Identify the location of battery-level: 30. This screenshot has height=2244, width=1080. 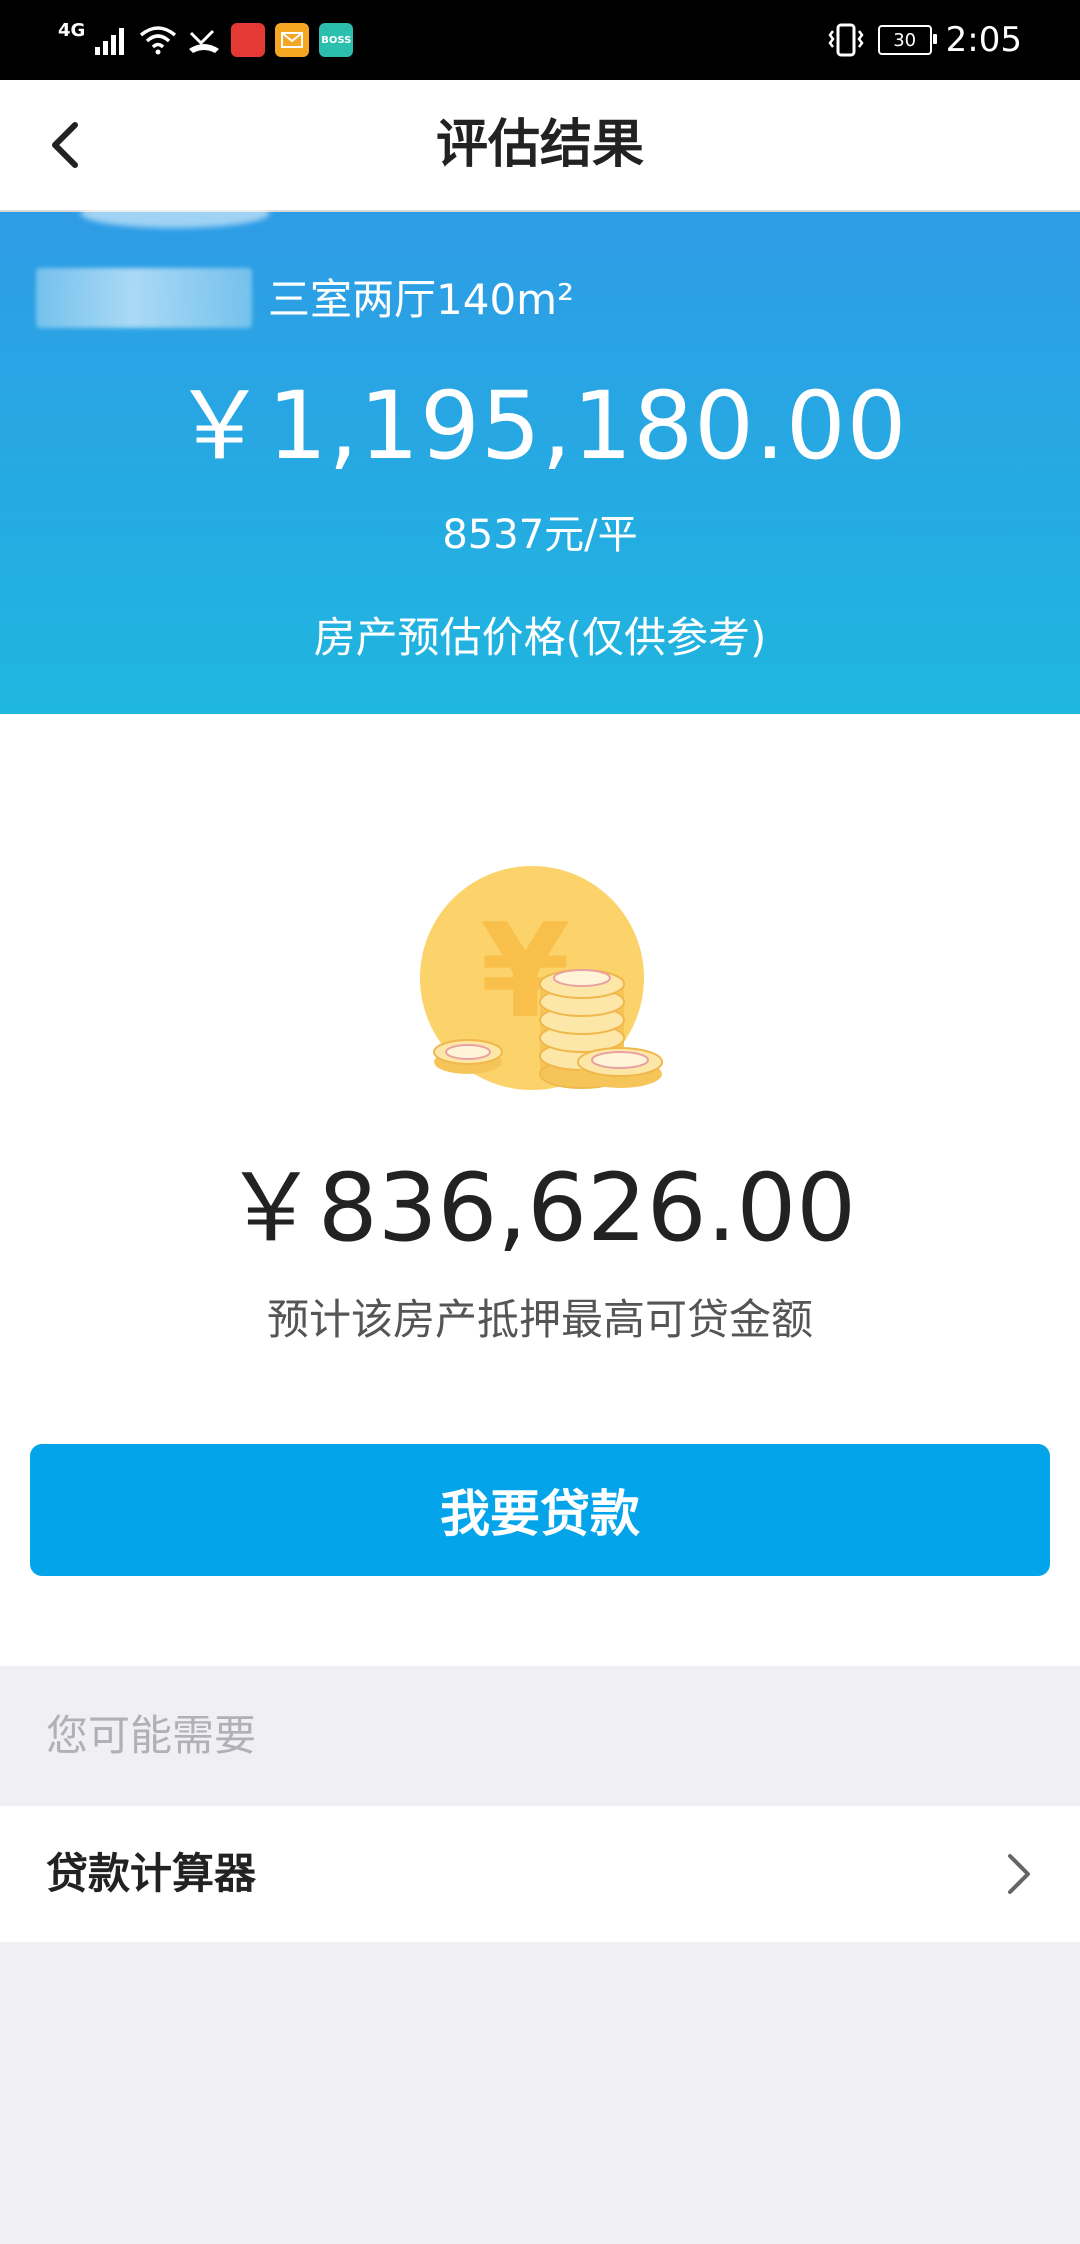
(905, 40).